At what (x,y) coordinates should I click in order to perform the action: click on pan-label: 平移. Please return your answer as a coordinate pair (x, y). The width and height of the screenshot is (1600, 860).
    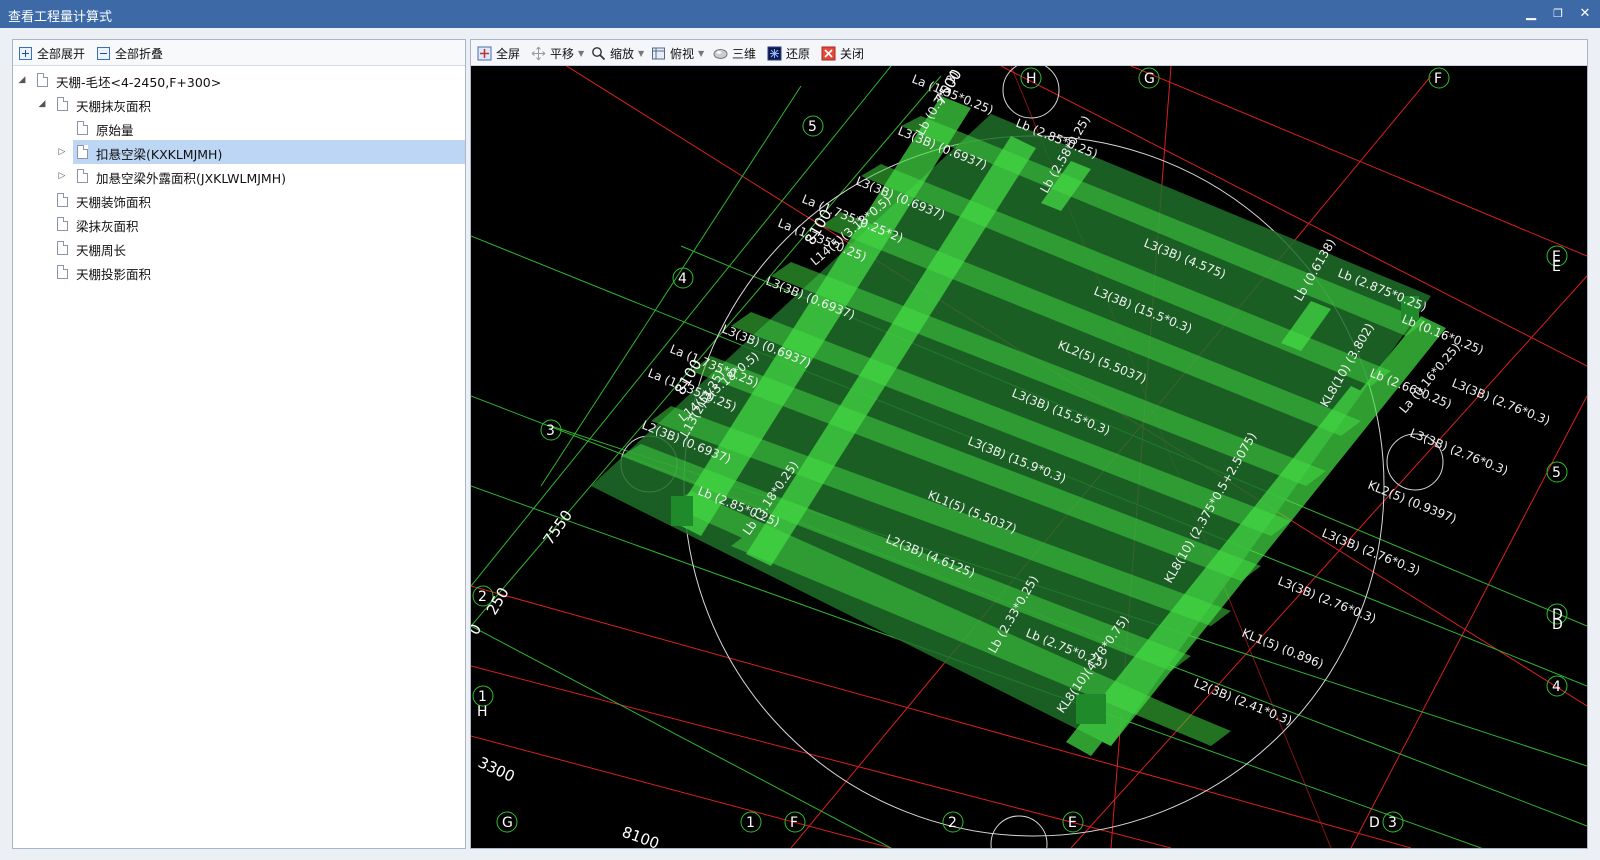
    Looking at the image, I should click on (562, 53).